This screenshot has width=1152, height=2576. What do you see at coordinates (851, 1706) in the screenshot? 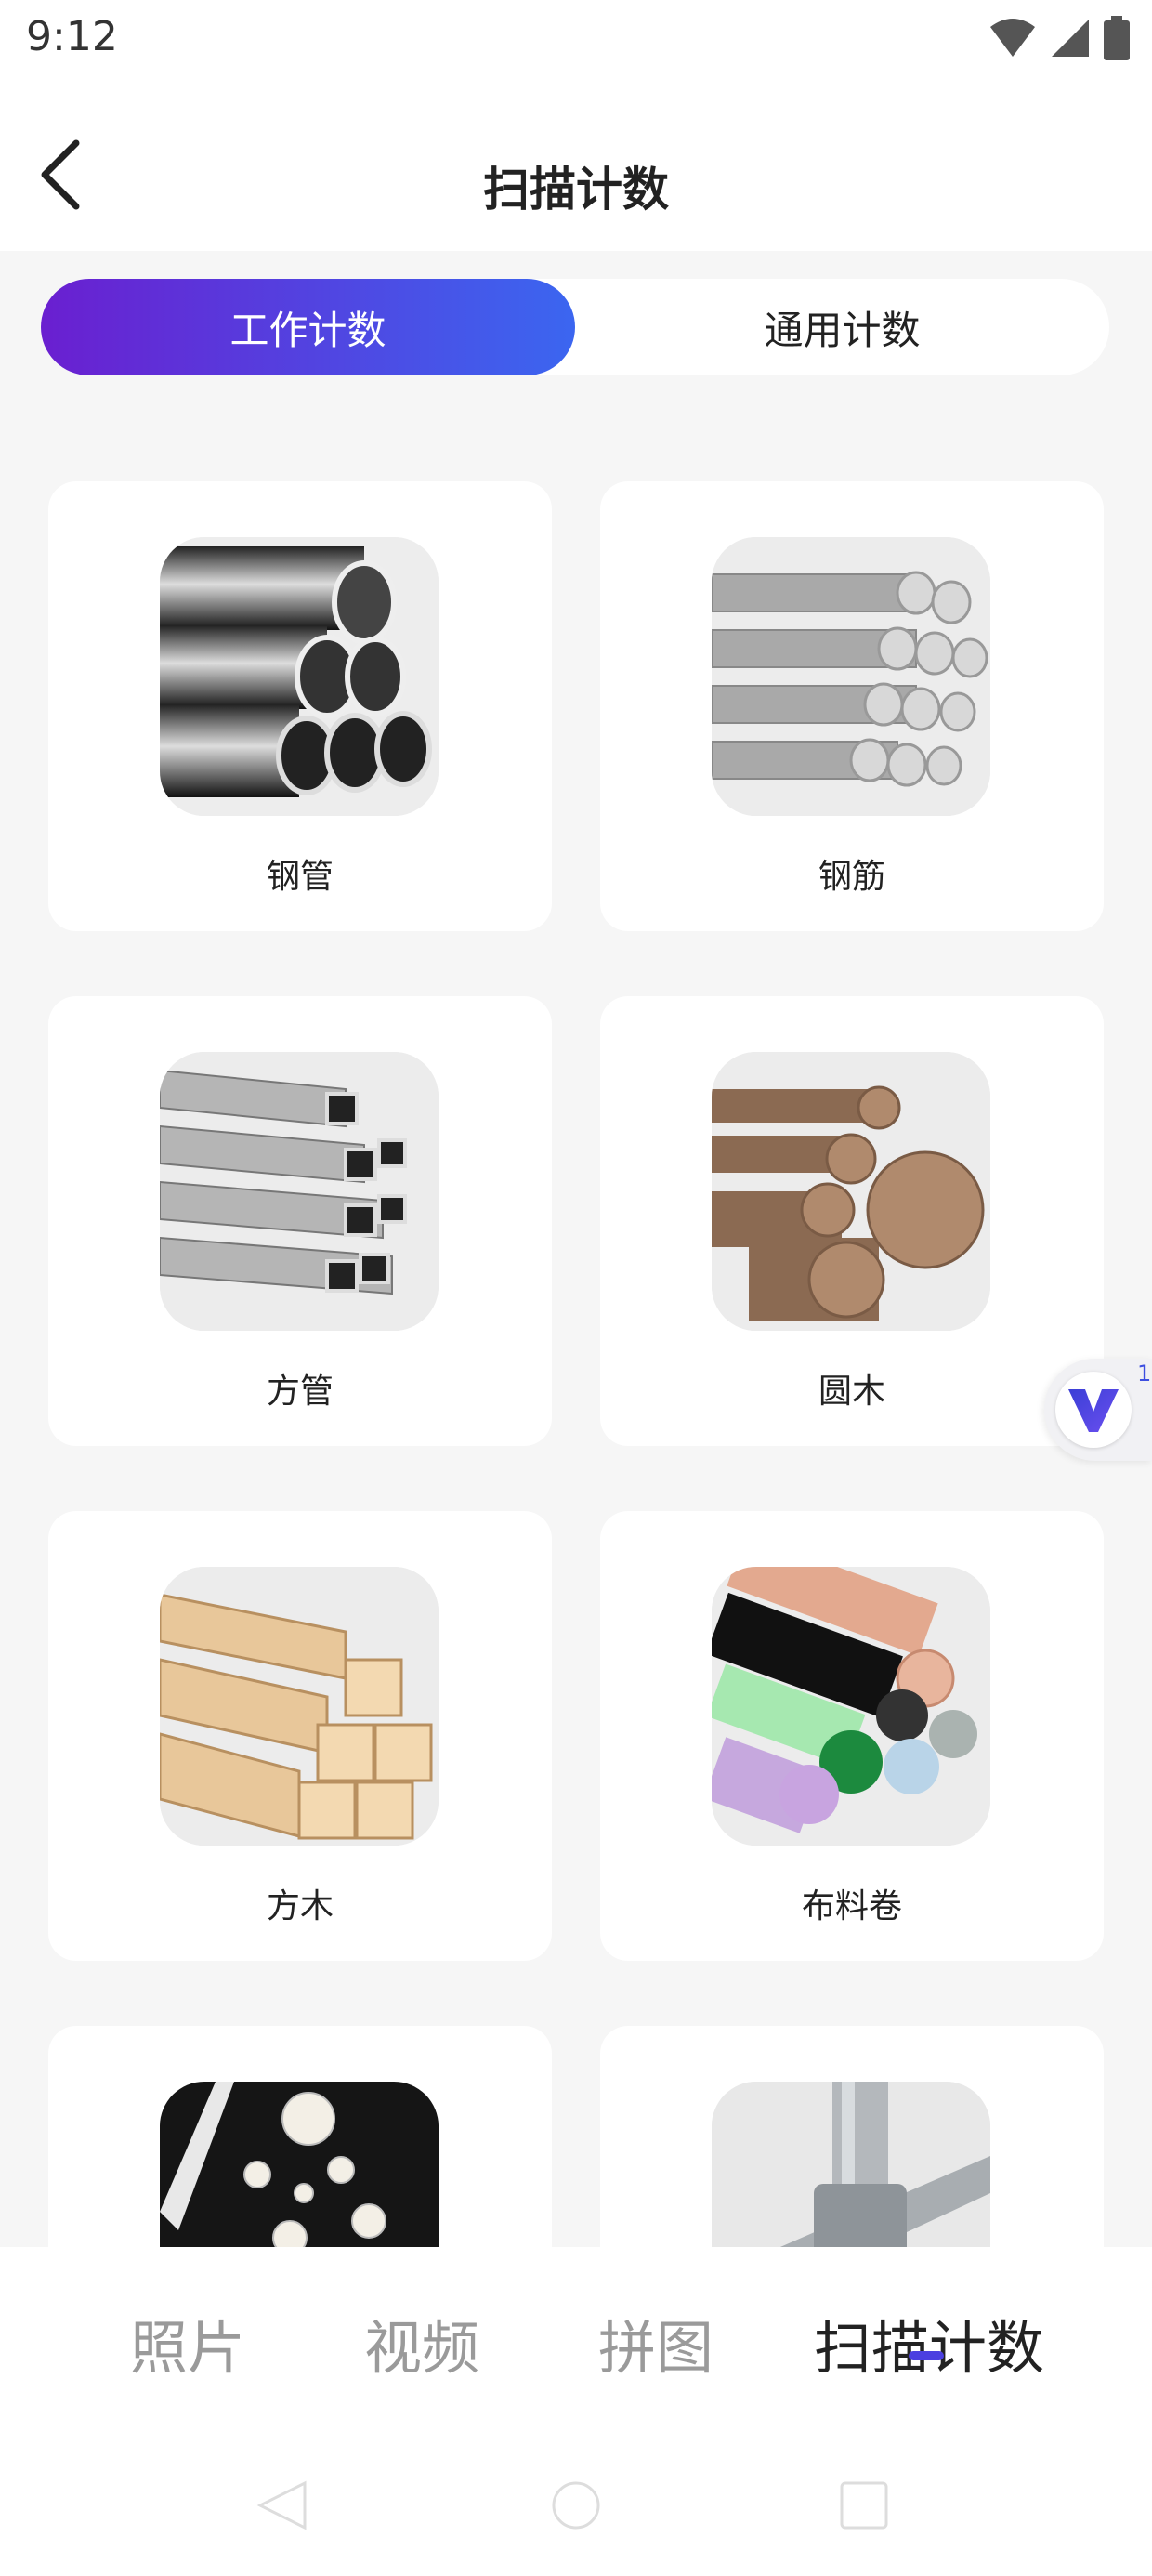
I see `fabric-roll-image` at bounding box center [851, 1706].